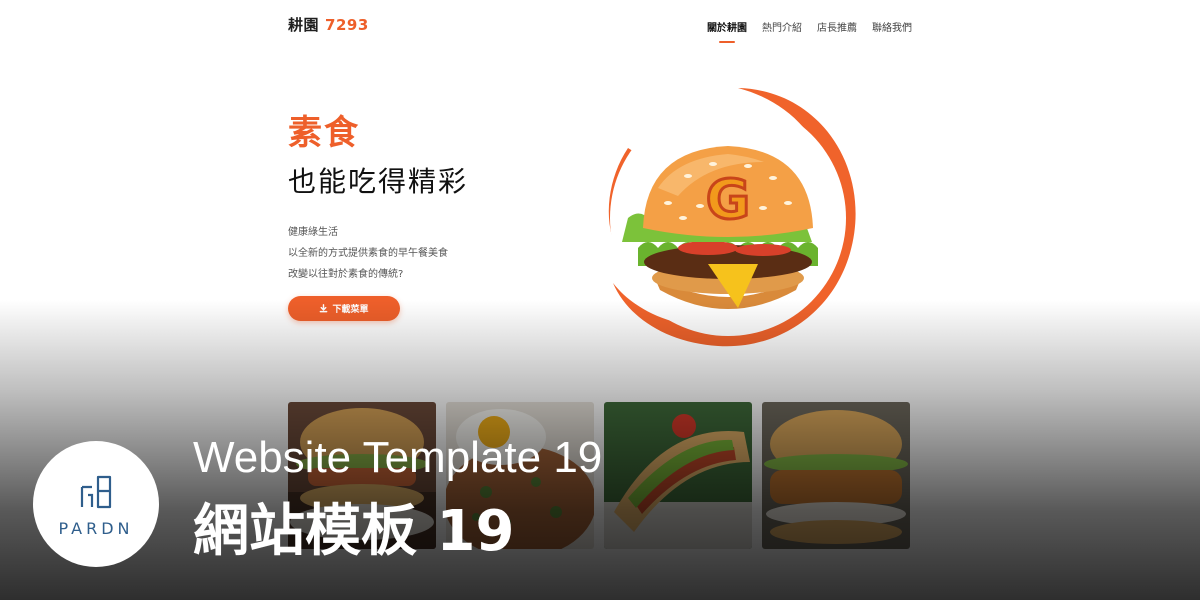 This screenshot has width=1200, height=600. I want to click on download-menu-button: 下載菜單, so click(344, 308).